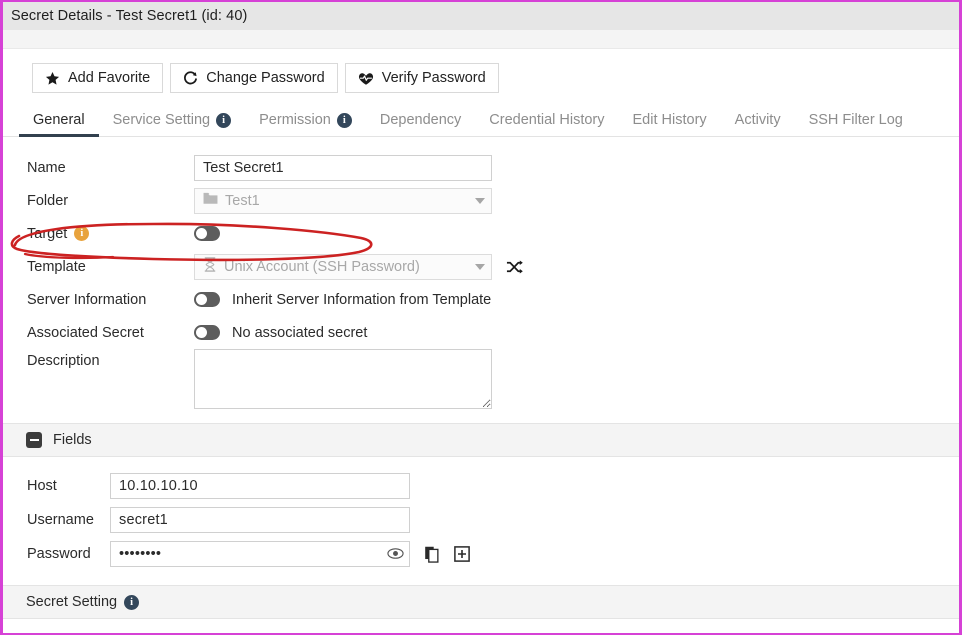 The width and height of the screenshot is (962, 635). I want to click on window-title-bar: Secret Details - Test Secret1 (id: 40), so click(481, 16).